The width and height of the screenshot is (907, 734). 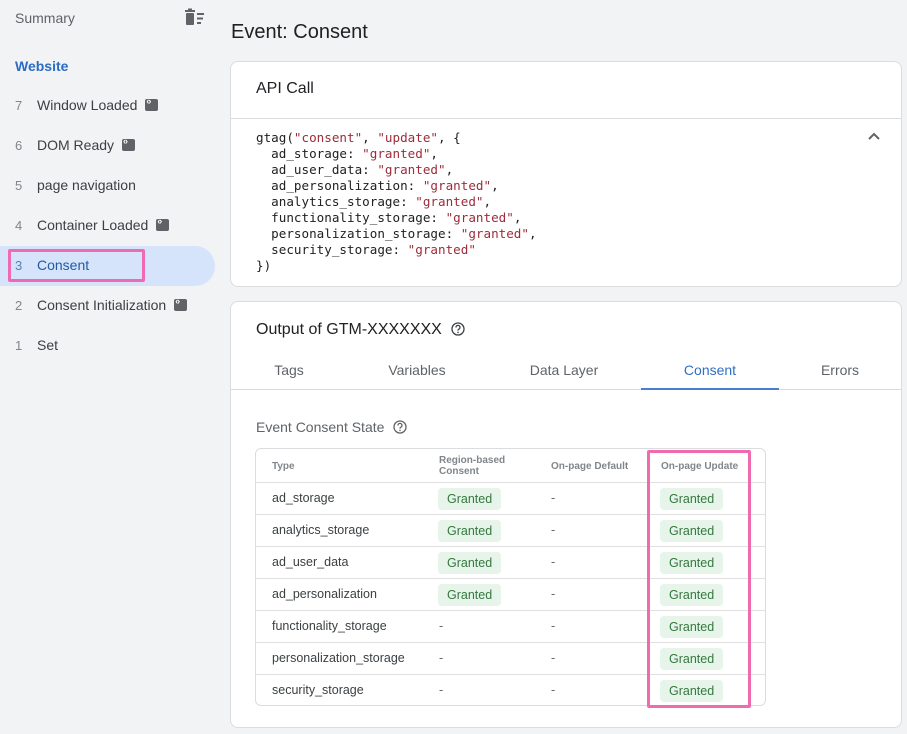 I want to click on delete-sweep-icon, so click(x=195, y=18).